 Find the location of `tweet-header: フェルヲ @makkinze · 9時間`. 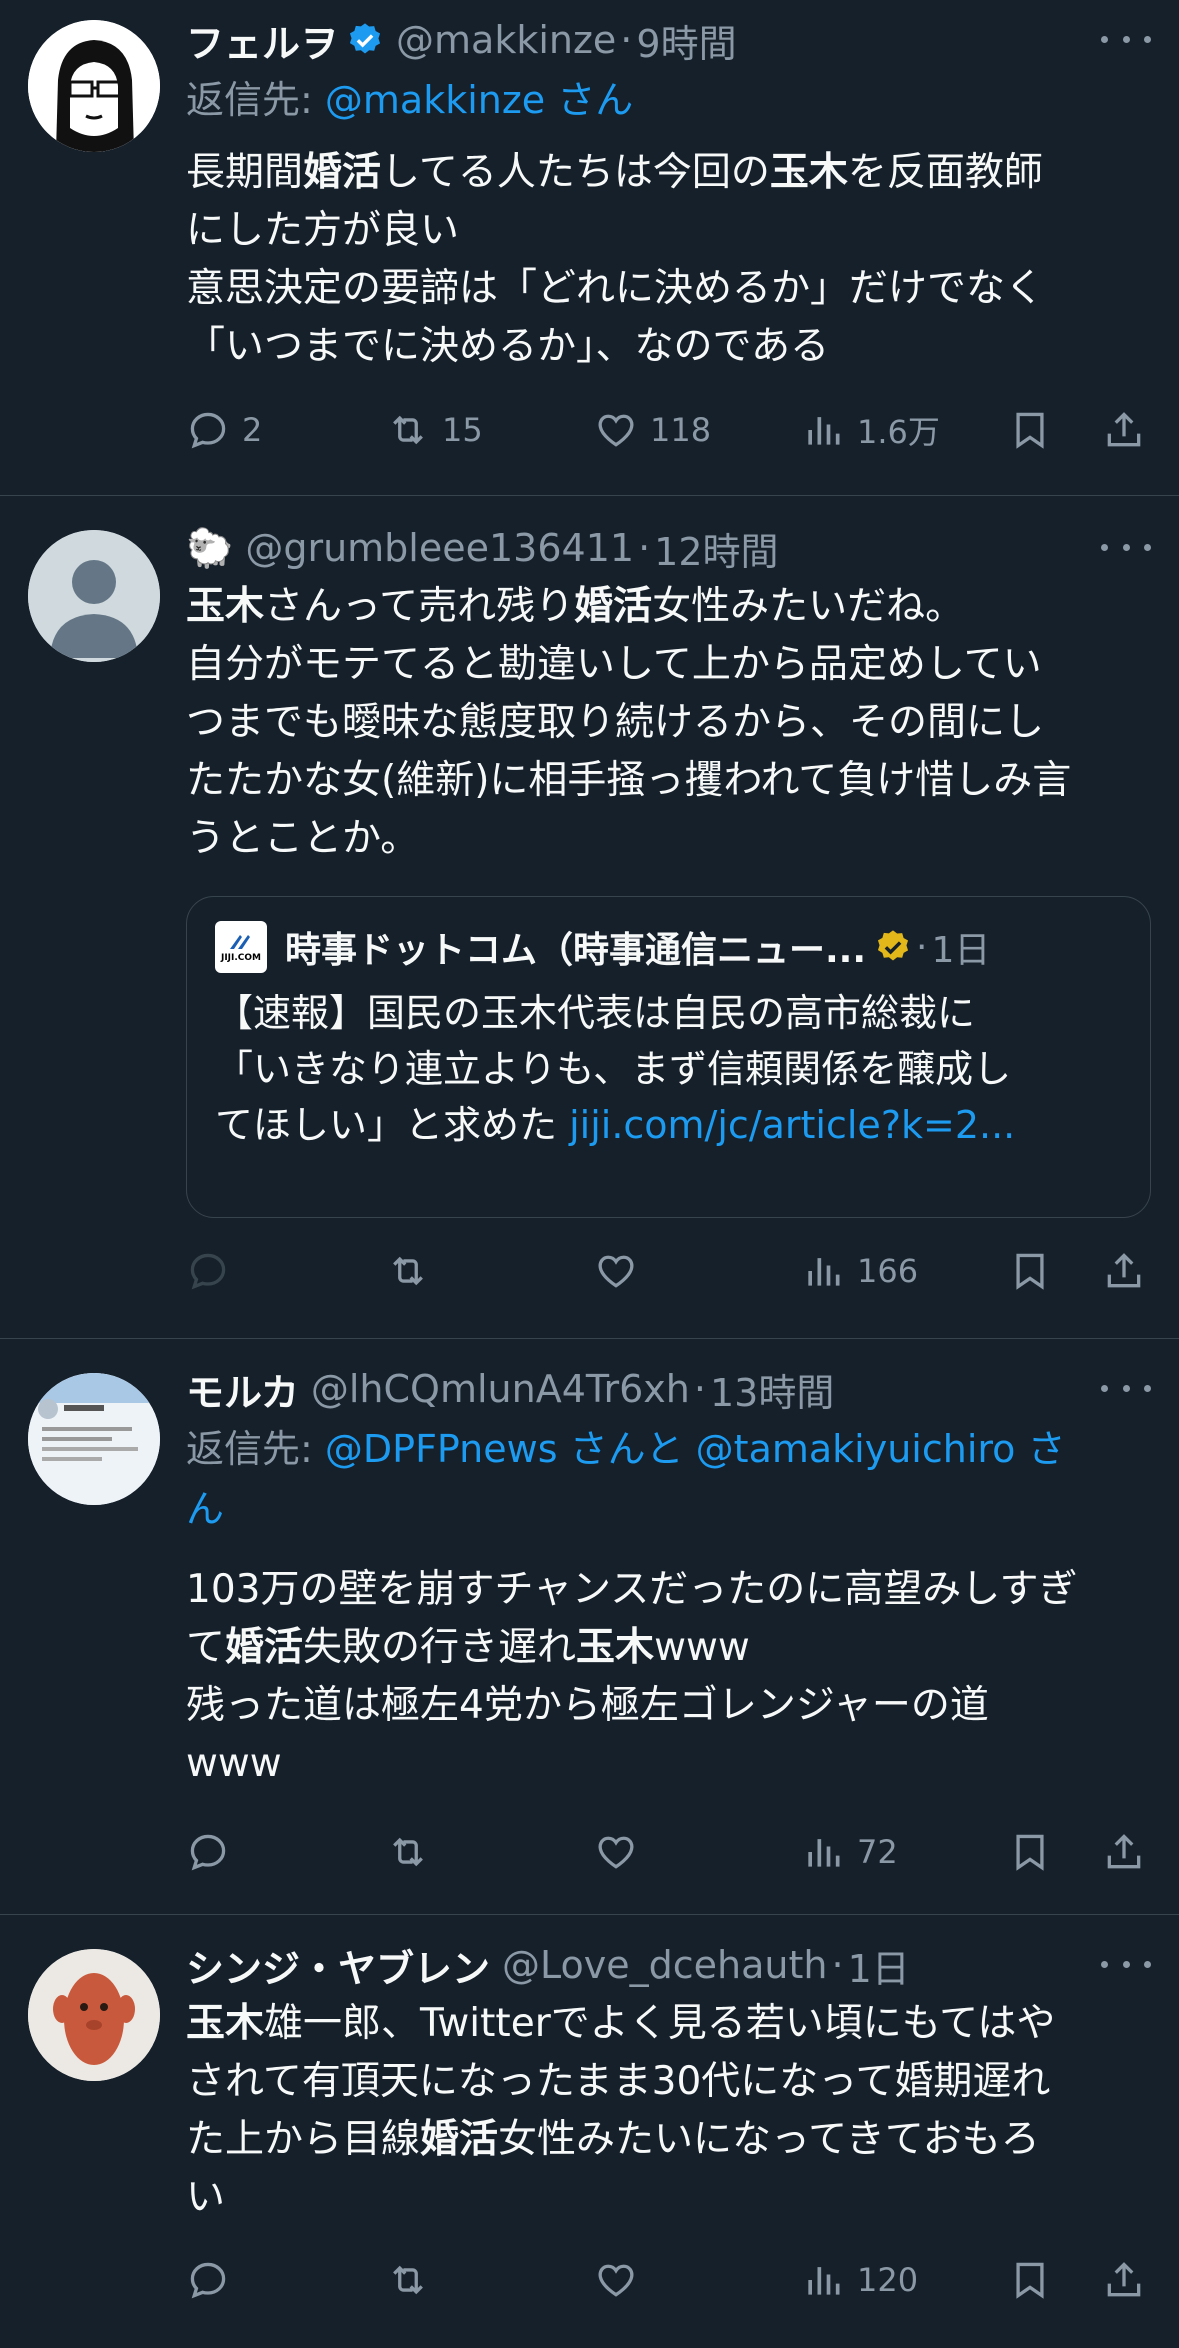

tweet-header: フェルヲ @makkinze · 9時間 is located at coordinates (668, 40).